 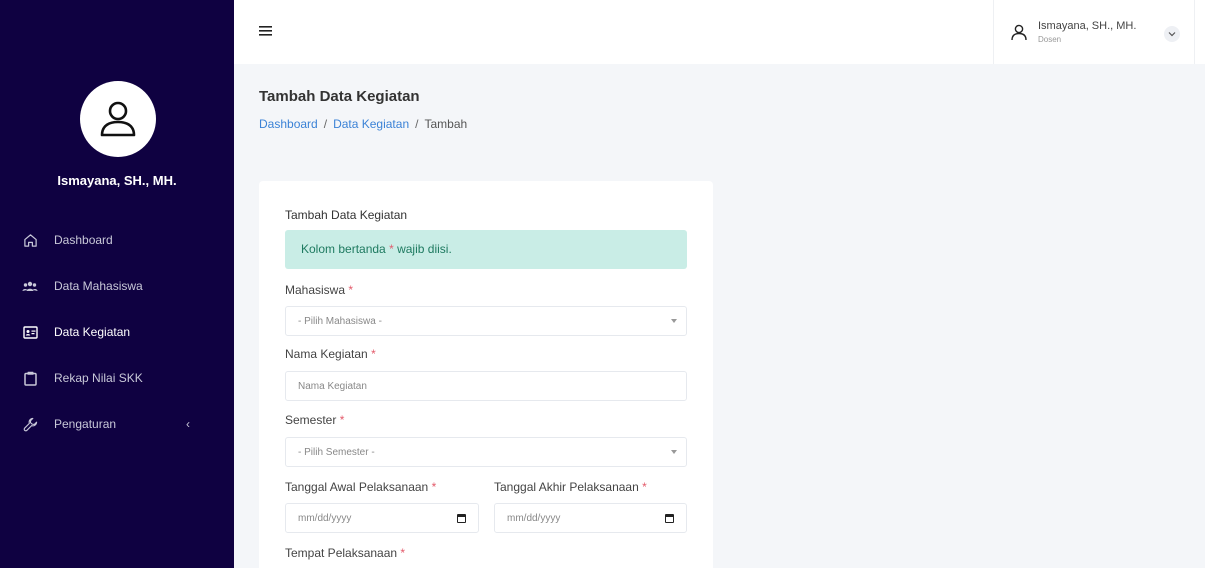 I want to click on sidebar-item-data-mahasiswa: Data Mahasiswa, so click(x=117, y=286).